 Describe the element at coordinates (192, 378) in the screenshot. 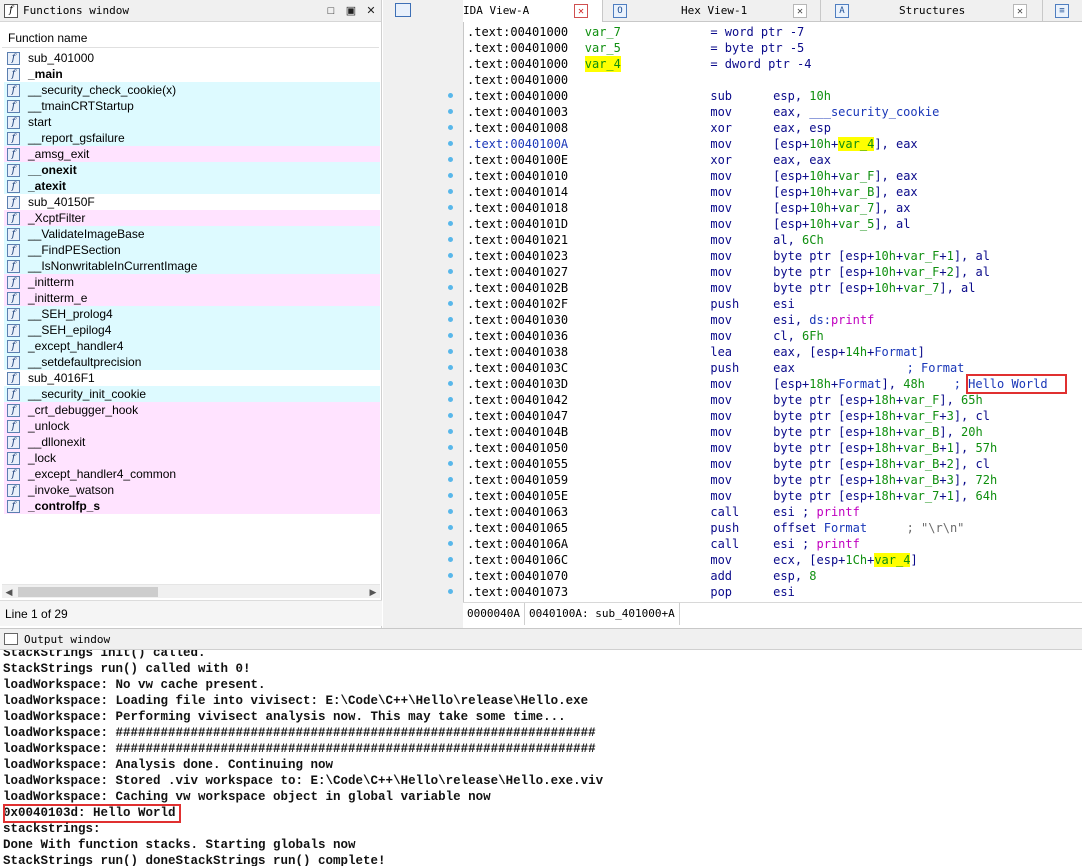

I see `function-row: f sub_4016F1` at that location.